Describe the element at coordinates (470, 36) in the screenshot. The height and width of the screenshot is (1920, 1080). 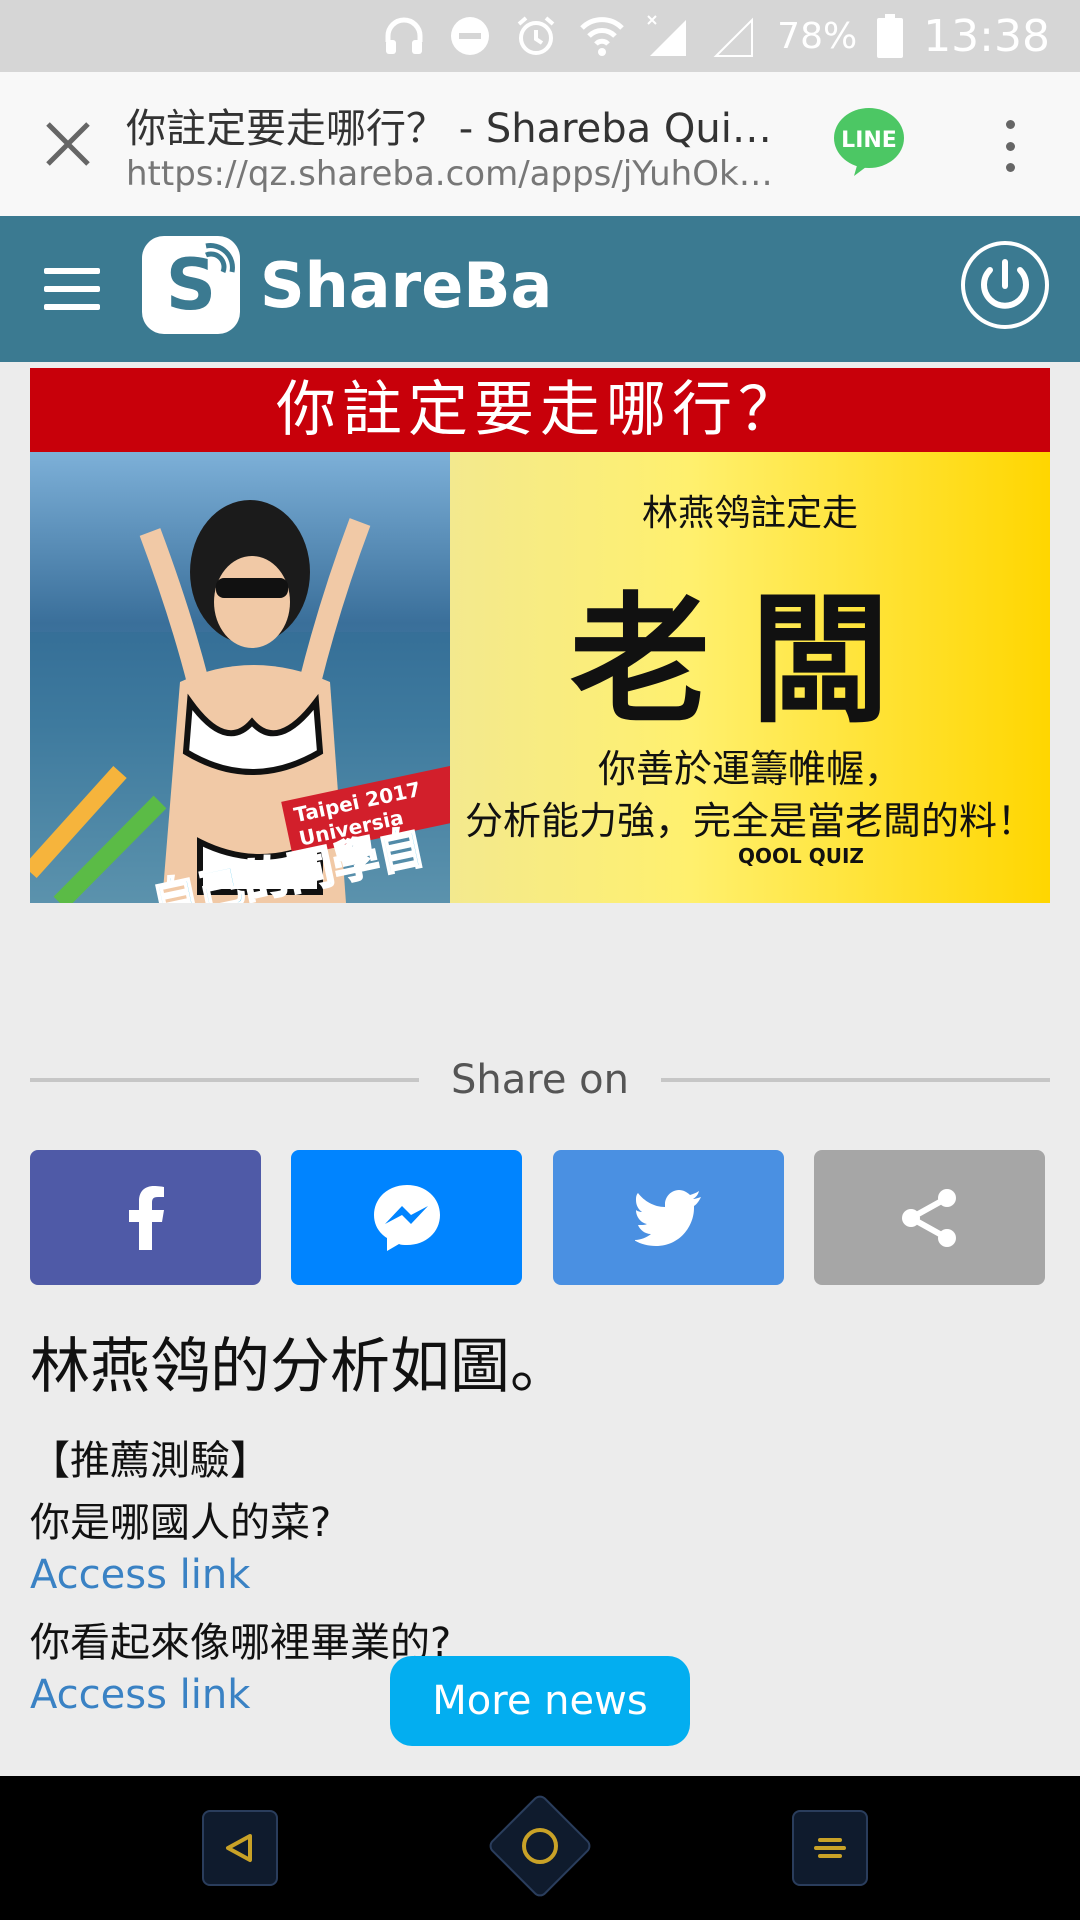
I see `do-not-disturb-icon` at that location.